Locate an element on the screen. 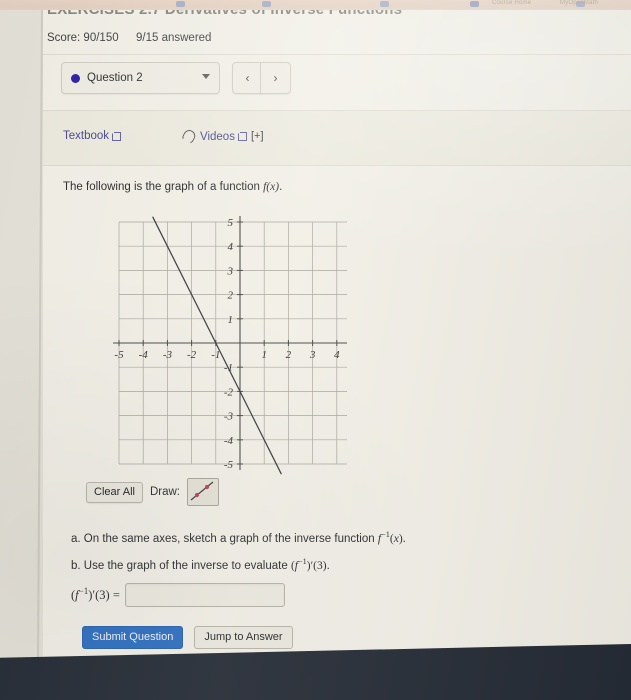 The height and width of the screenshot is (700, 631). y-tick-label: -5 is located at coordinates (229, 465).